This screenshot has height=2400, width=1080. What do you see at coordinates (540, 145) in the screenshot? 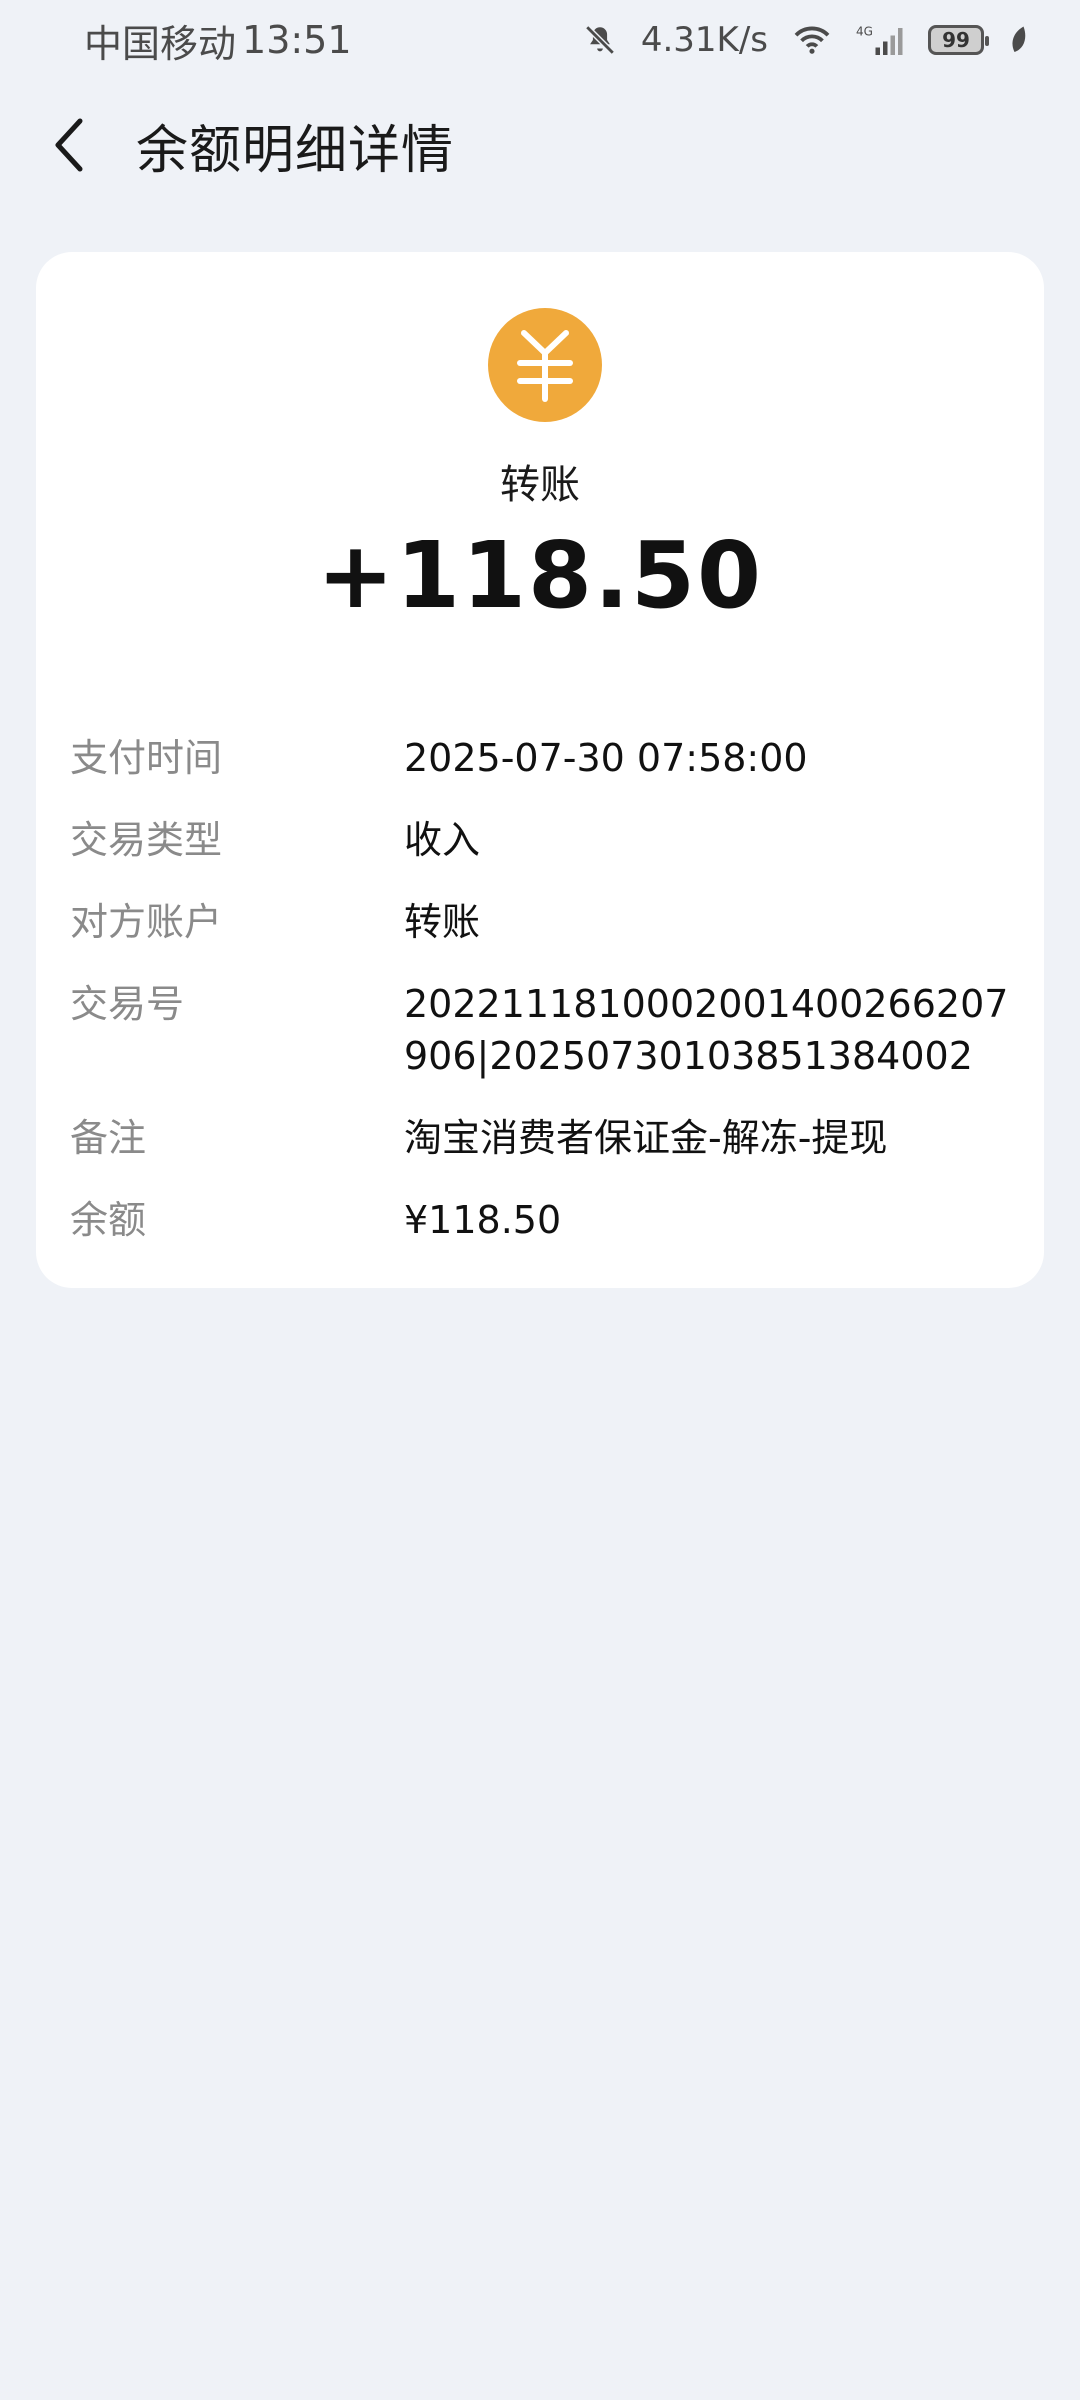
I see `top-app-bar: 余额明细详情` at bounding box center [540, 145].